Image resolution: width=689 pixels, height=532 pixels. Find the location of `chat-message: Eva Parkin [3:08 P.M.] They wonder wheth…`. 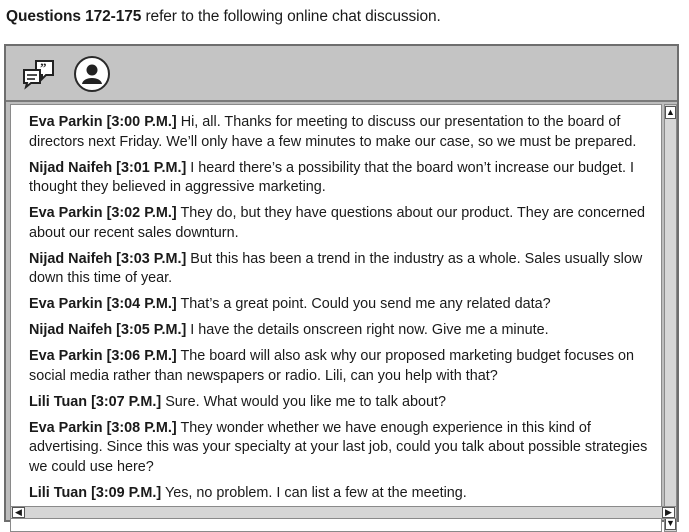

chat-message: Eva Parkin [3:08 P.M.] They wonder wheth… is located at coordinates (341, 448).